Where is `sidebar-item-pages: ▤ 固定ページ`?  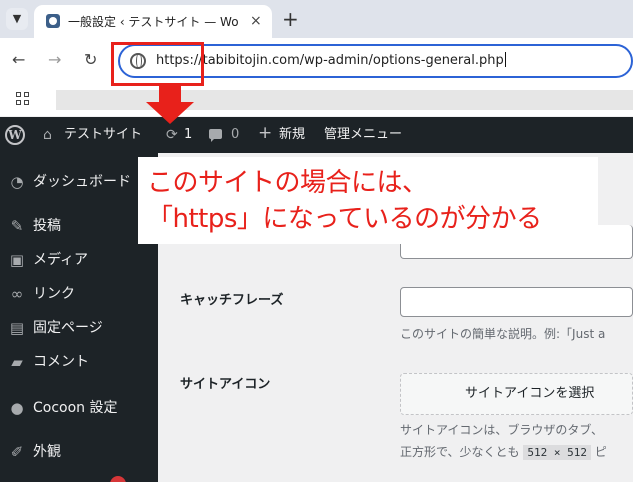 sidebar-item-pages: ▤ 固定ページ is located at coordinates (79, 328).